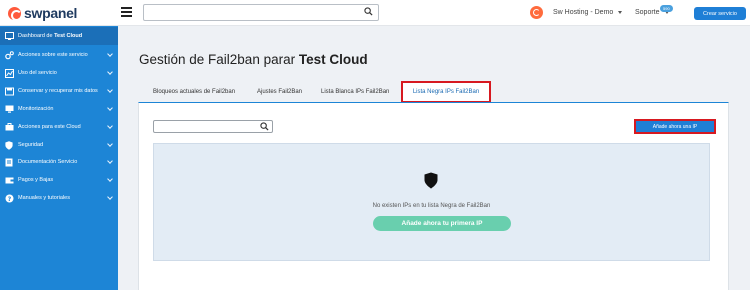 Image resolution: width=750 pixels, height=290 pixels. What do you see at coordinates (49, 127) in the screenshot?
I see `sidebar-item-label: Acciones para este Cloud` at bounding box center [49, 127].